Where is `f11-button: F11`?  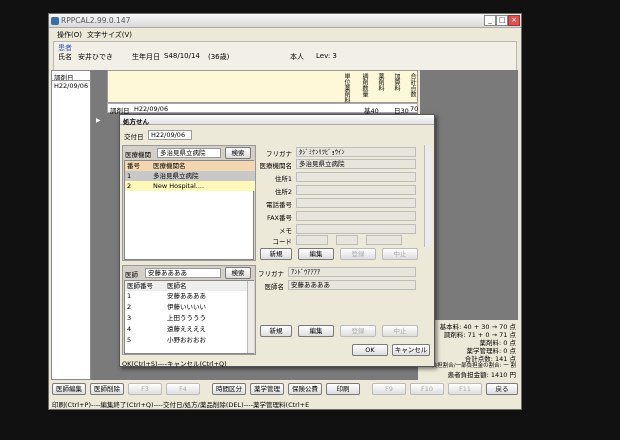
f11-button: F11 is located at coordinates (465, 389).